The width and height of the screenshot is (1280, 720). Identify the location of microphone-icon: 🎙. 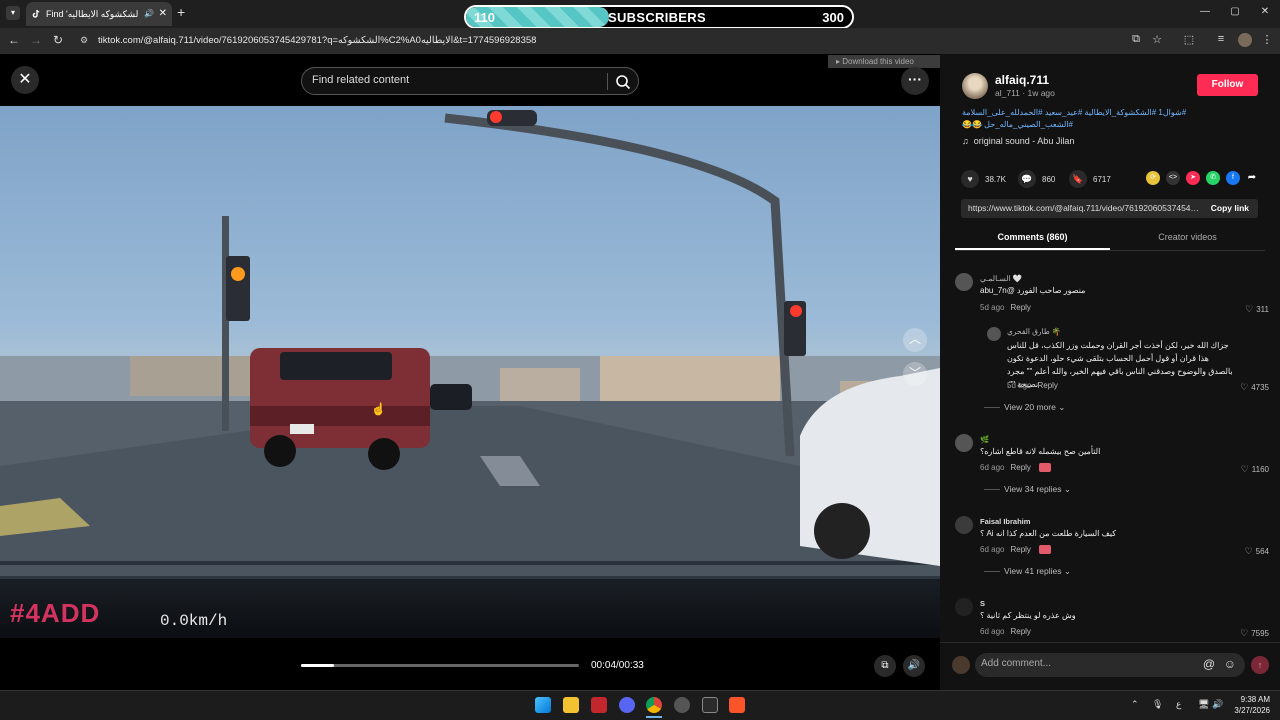
(1157, 704).